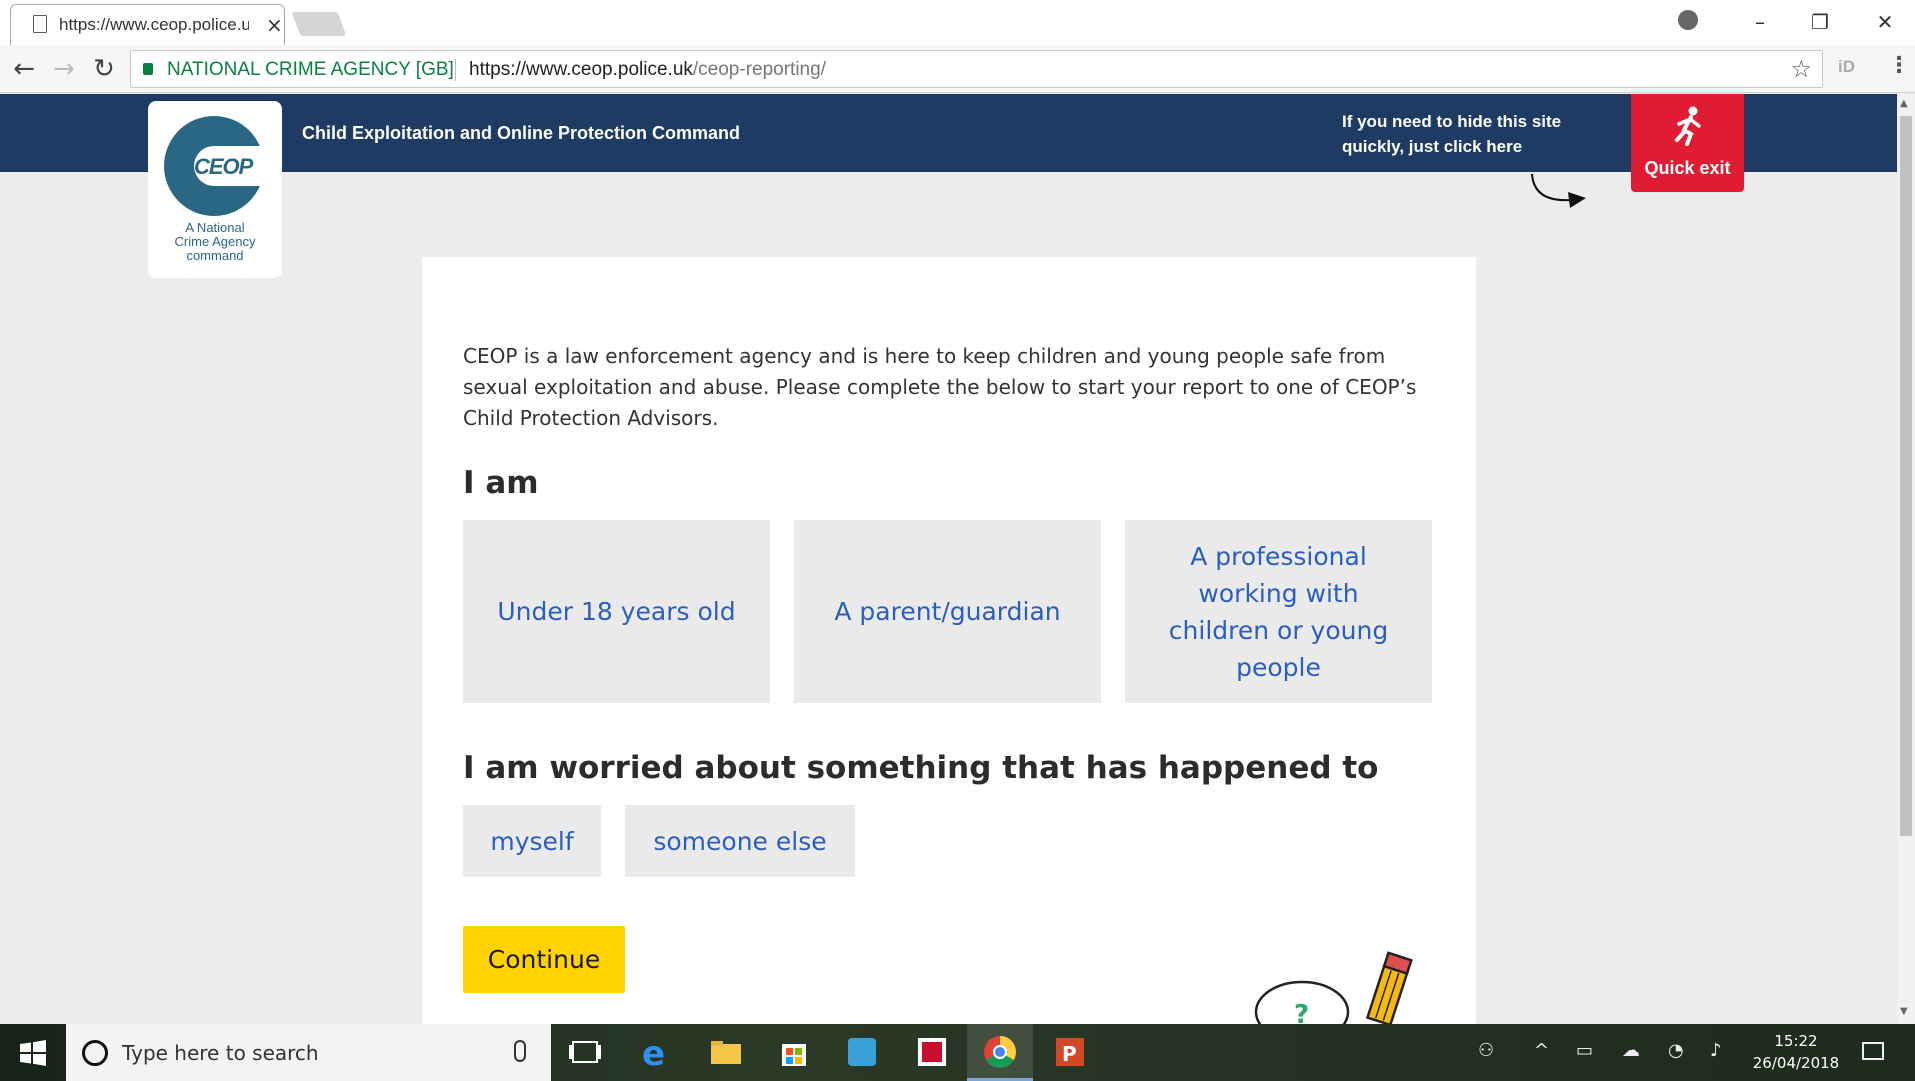  Describe the element at coordinates (24, 69) in the screenshot. I see `back-button: ←` at that location.